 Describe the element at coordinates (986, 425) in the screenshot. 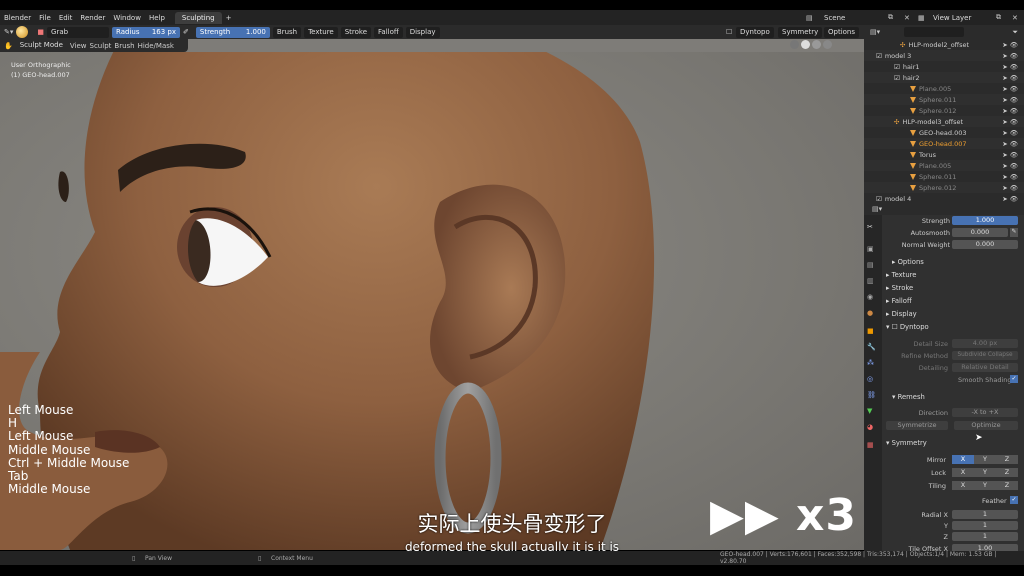

I see `optimize-button: Optimize` at that location.